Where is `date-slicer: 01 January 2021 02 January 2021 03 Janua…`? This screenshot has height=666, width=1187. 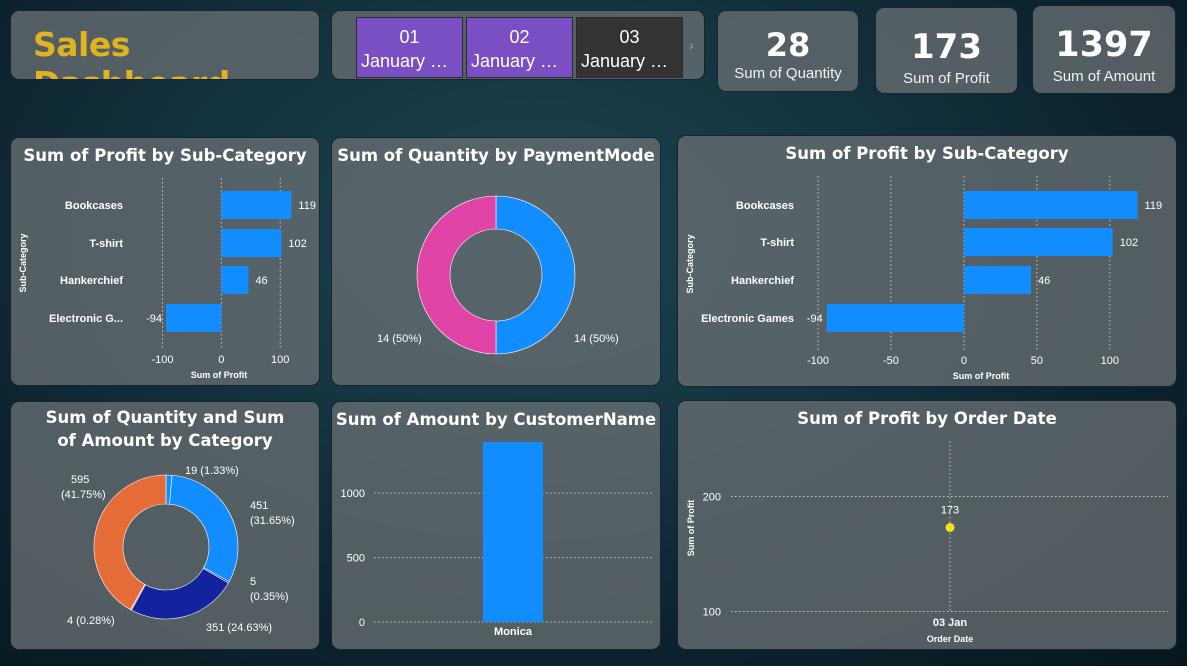 date-slicer: 01 January 2021 02 January 2021 03 Janua… is located at coordinates (518, 45).